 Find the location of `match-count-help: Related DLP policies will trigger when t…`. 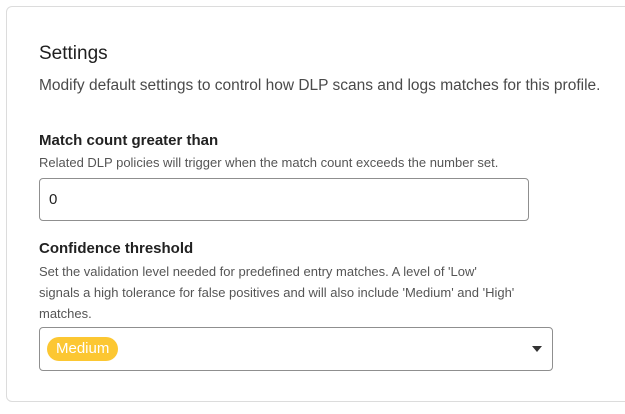

match-count-help: Related DLP policies will trigger when t… is located at coordinates (269, 162).